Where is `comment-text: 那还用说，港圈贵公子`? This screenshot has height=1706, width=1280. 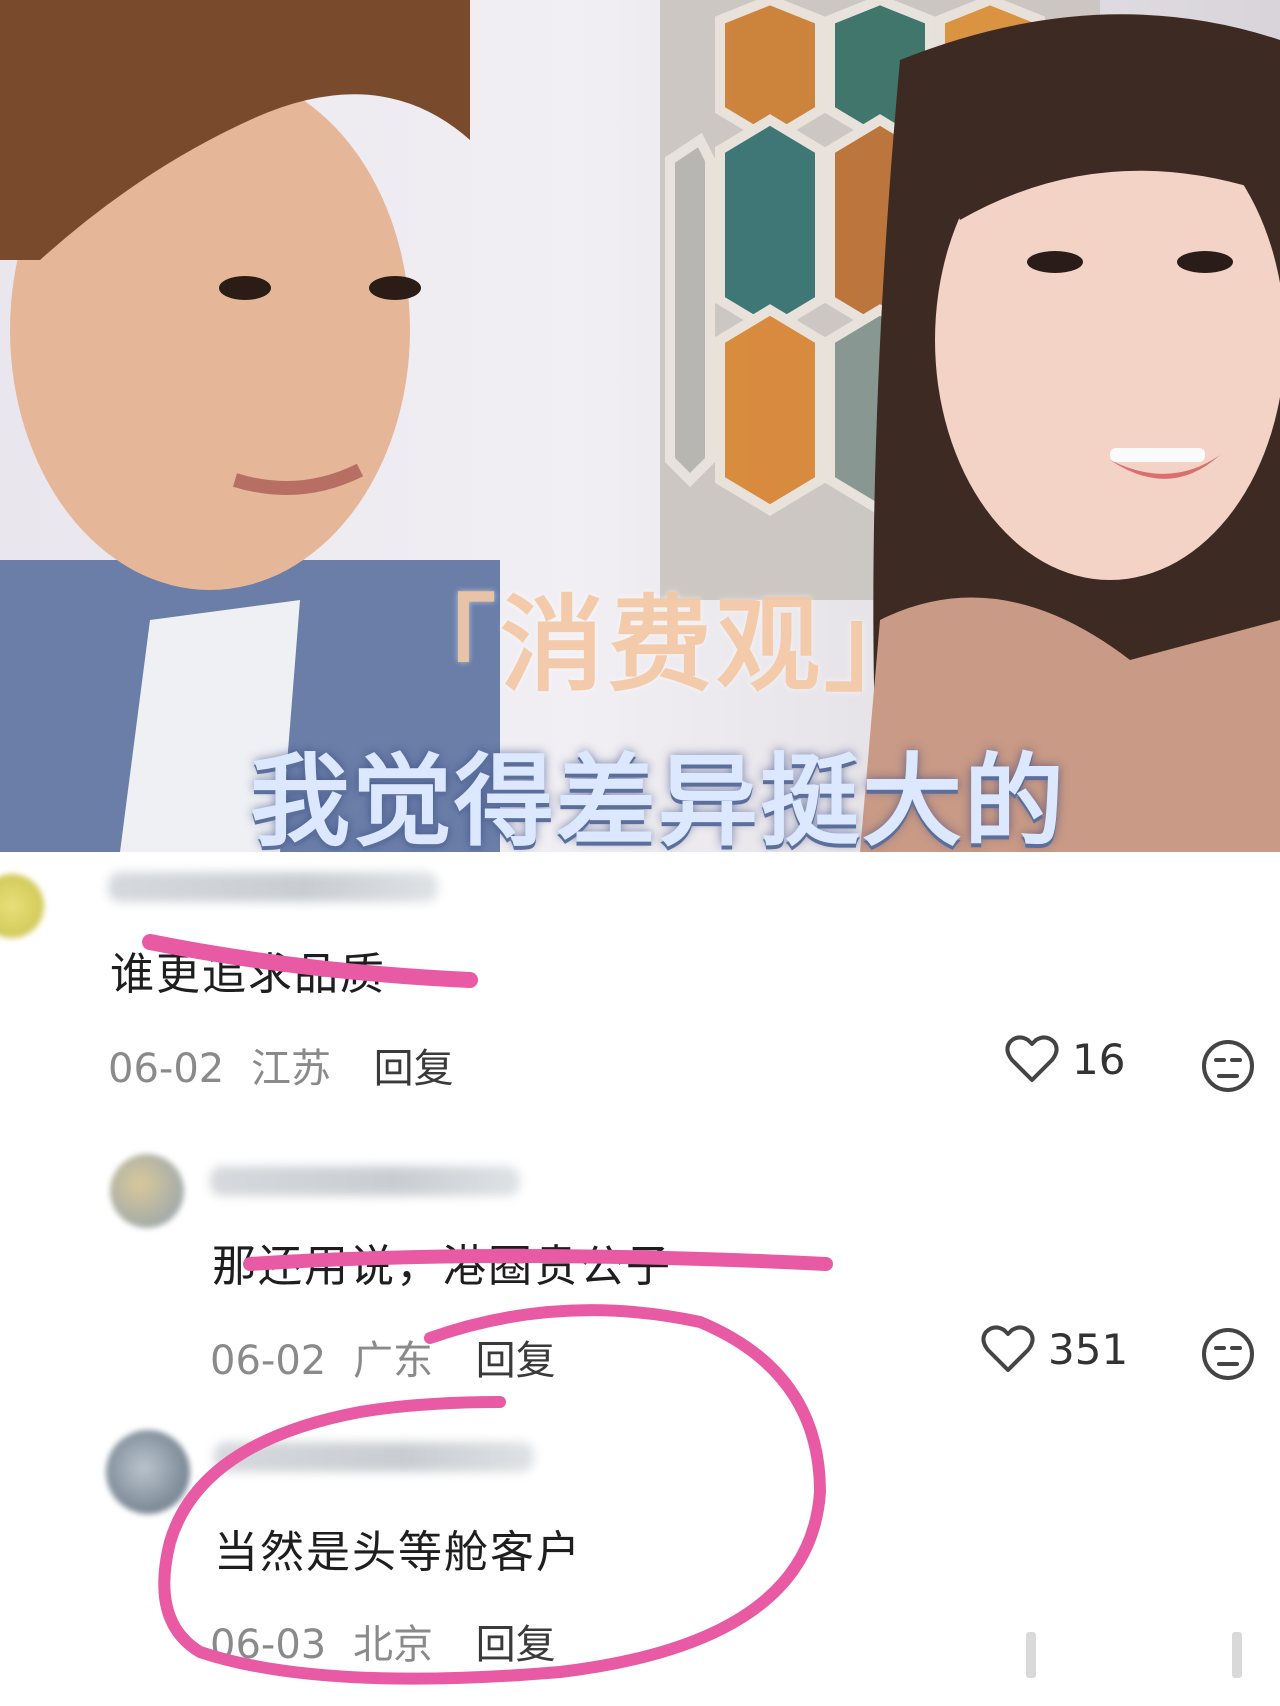 comment-text: 那还用说，港圈贵公子 is located at coordinates (442, 1266).